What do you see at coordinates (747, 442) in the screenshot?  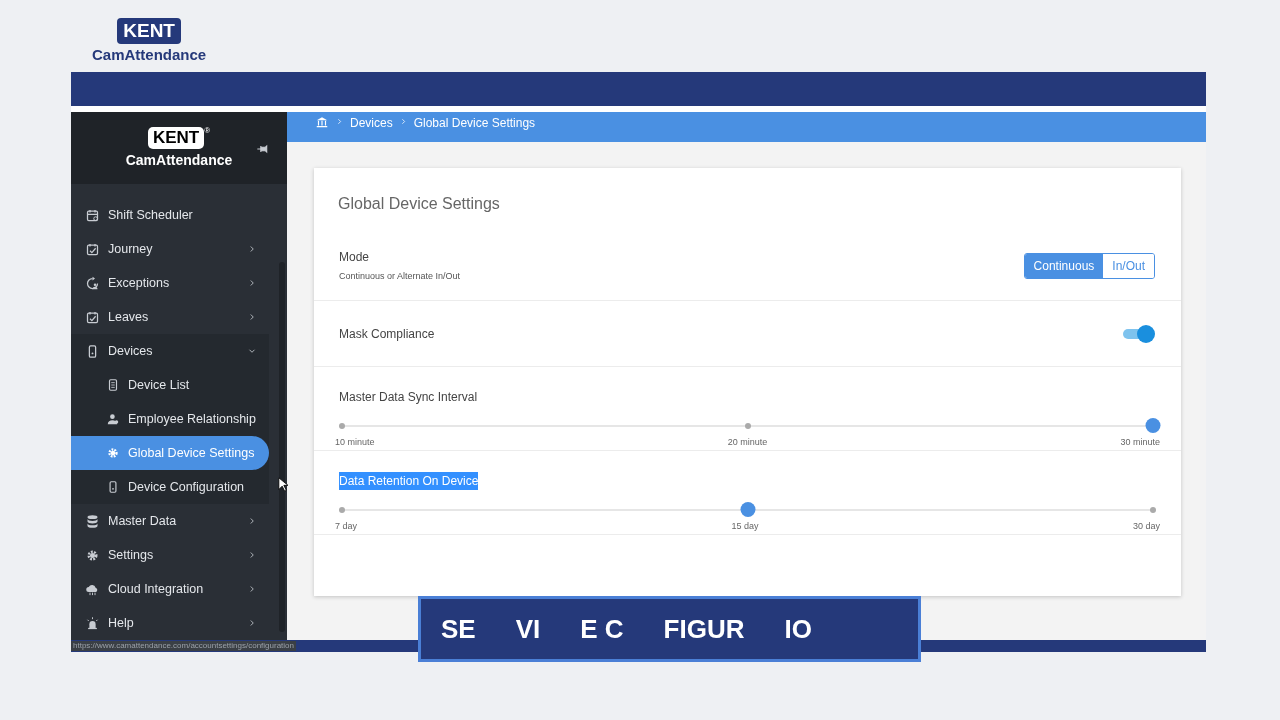 I see `slider-tick-label: 20 minute` at bounding box center [747, 442].